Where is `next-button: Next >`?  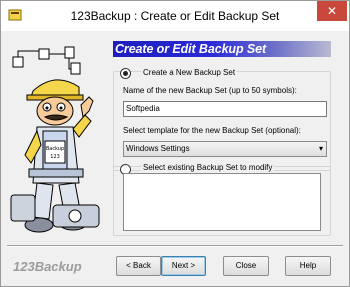 next-button: Next > is located at coordinates (183, 266).